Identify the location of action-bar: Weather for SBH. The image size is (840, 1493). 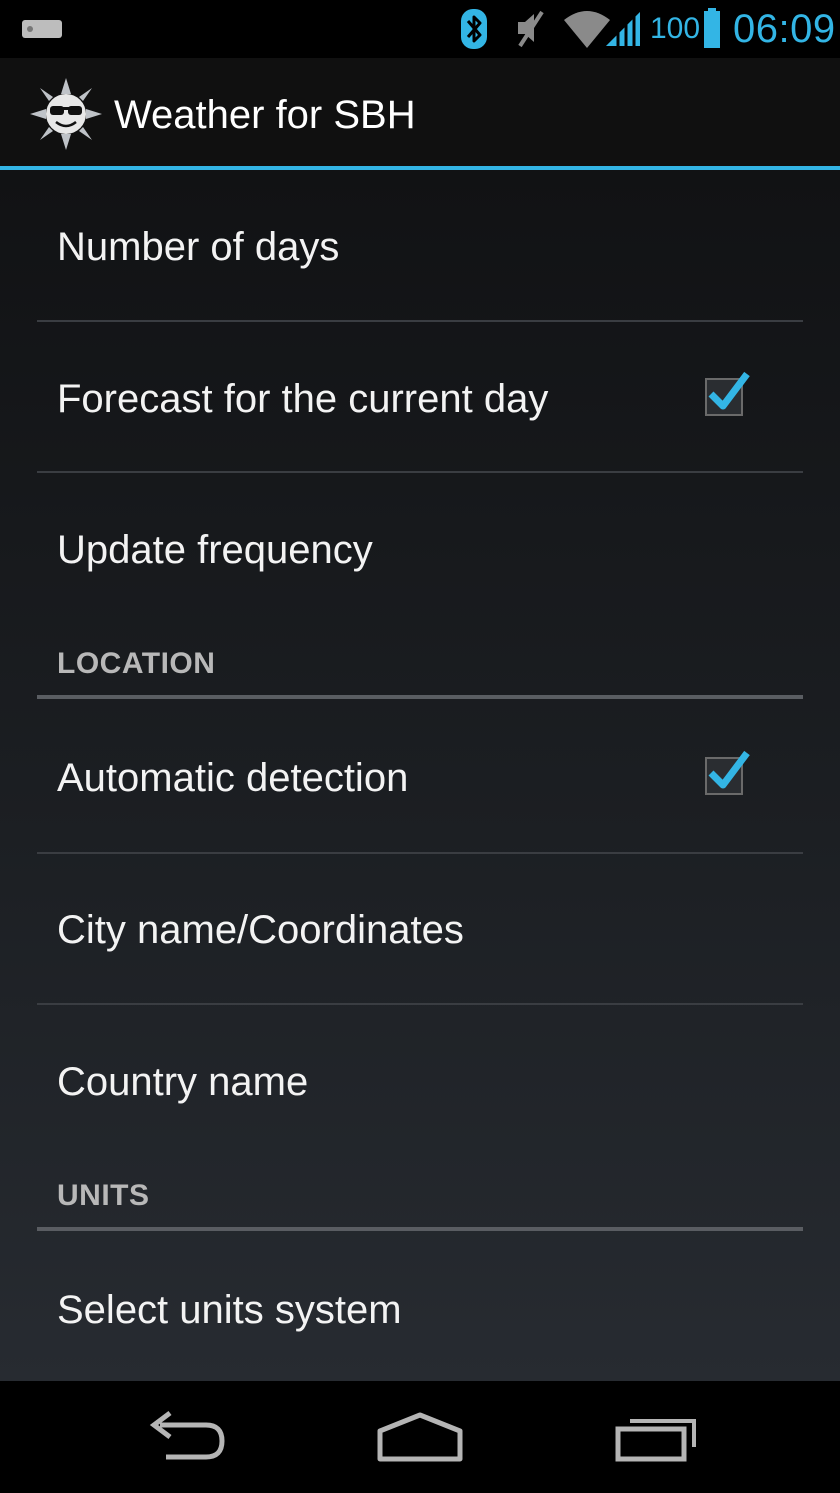
(420, 114).